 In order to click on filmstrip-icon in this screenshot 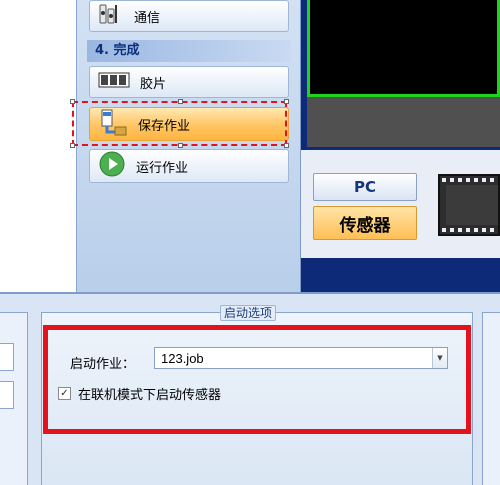, I will do `click(114, 82)`.